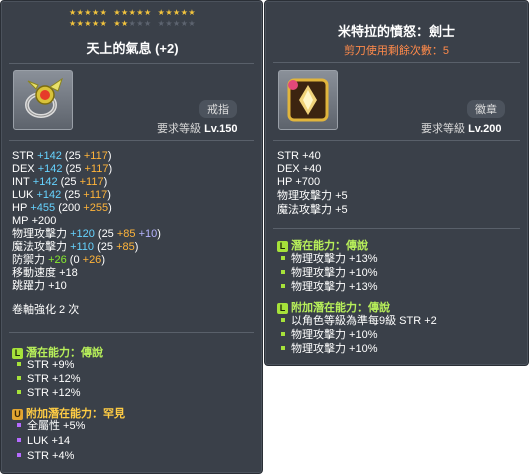 This screenshot has height=474, width=529. I want to click on stat-line-int: INT +142 (25 +117), so click(59, 182).